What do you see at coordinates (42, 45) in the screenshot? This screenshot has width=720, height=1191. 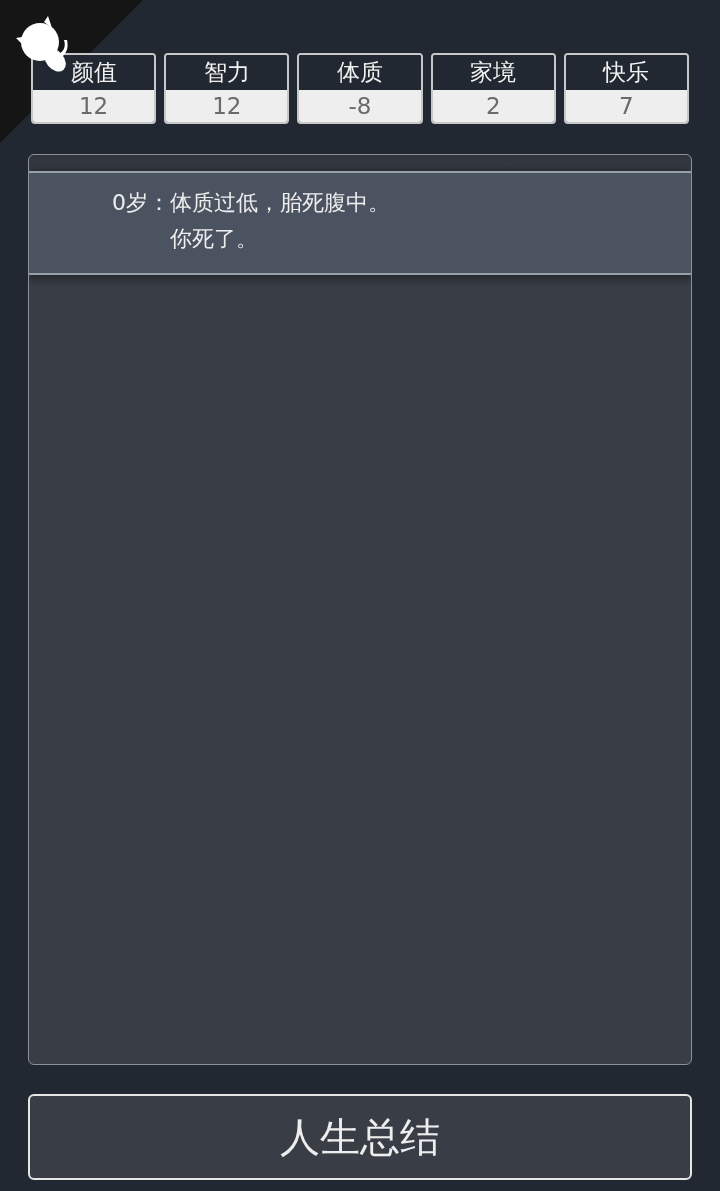 I see `cat-icon` at bounding box center [42, 45].